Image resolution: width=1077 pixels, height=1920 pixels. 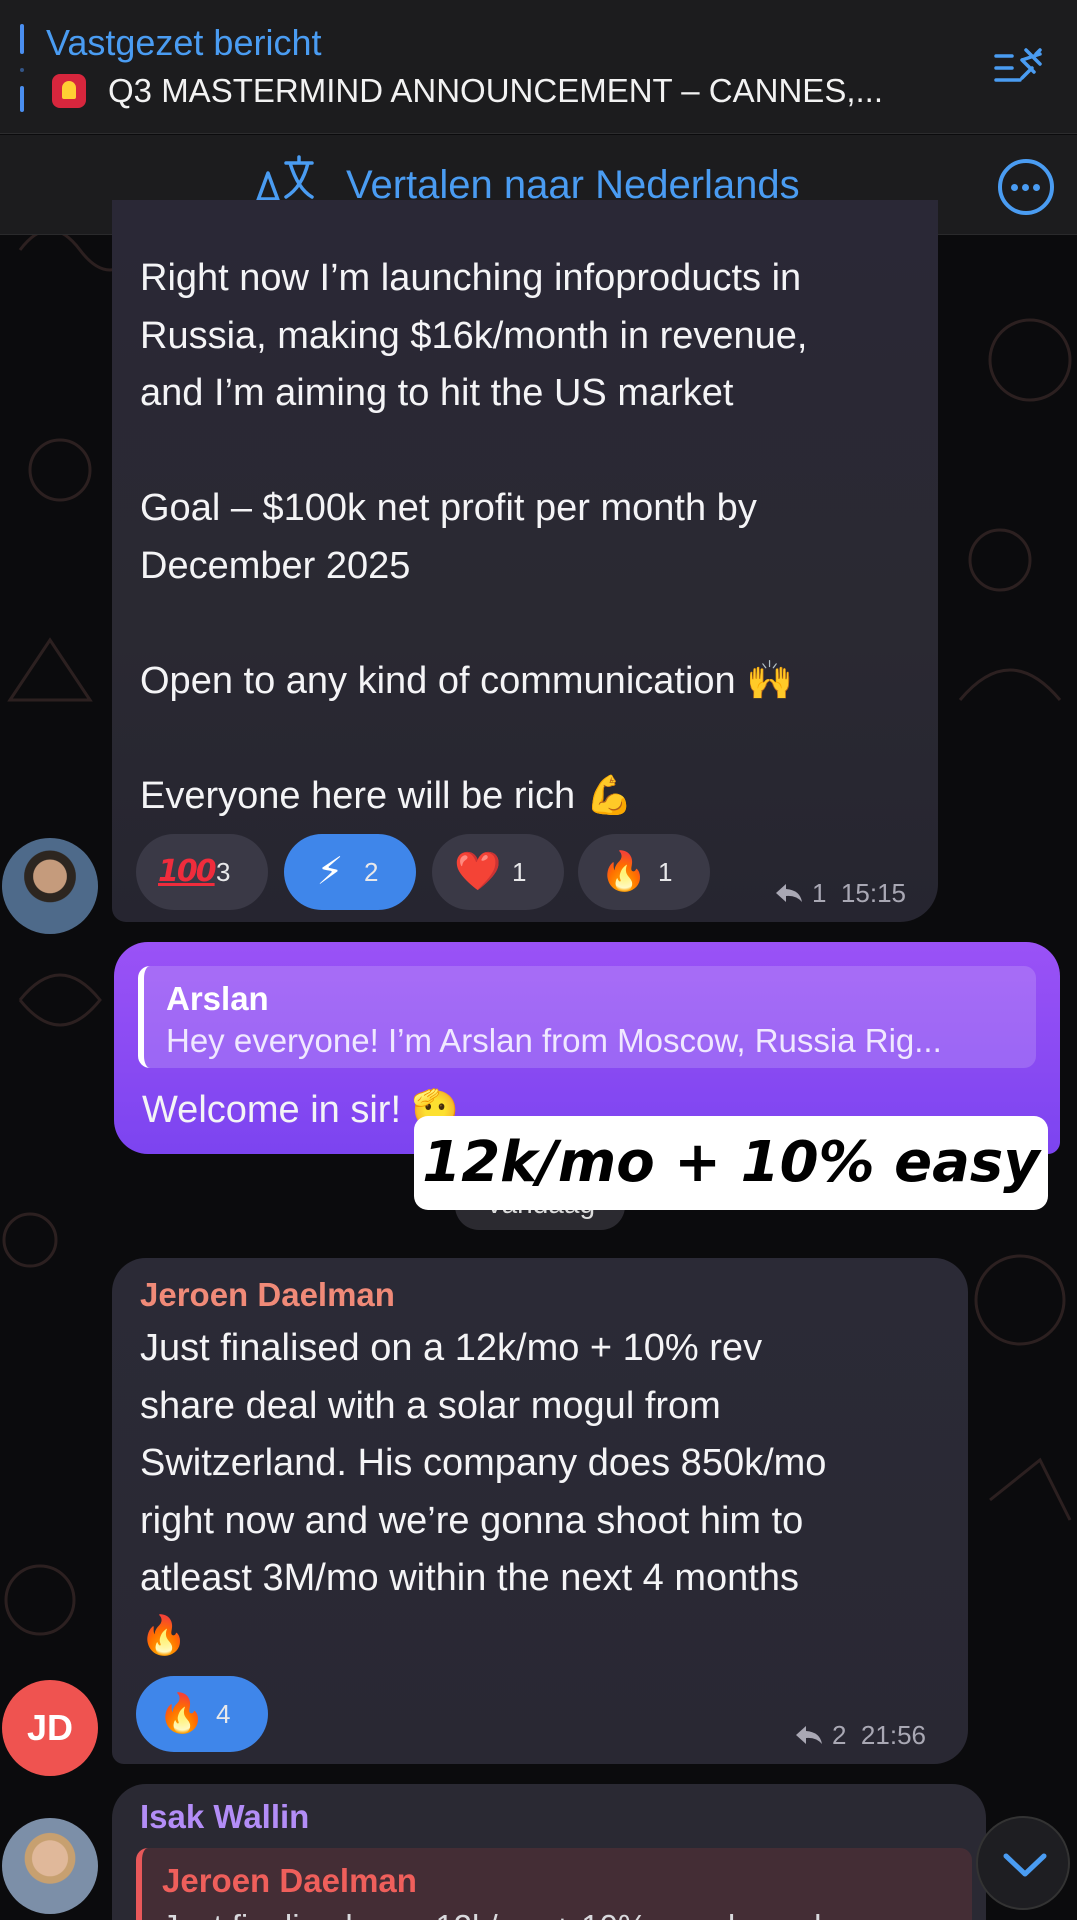 What do you see at coordinates (860, 1735) in the screenshot?
I see `message-meta: 2 21:56` at bounding box center [860, 1735].